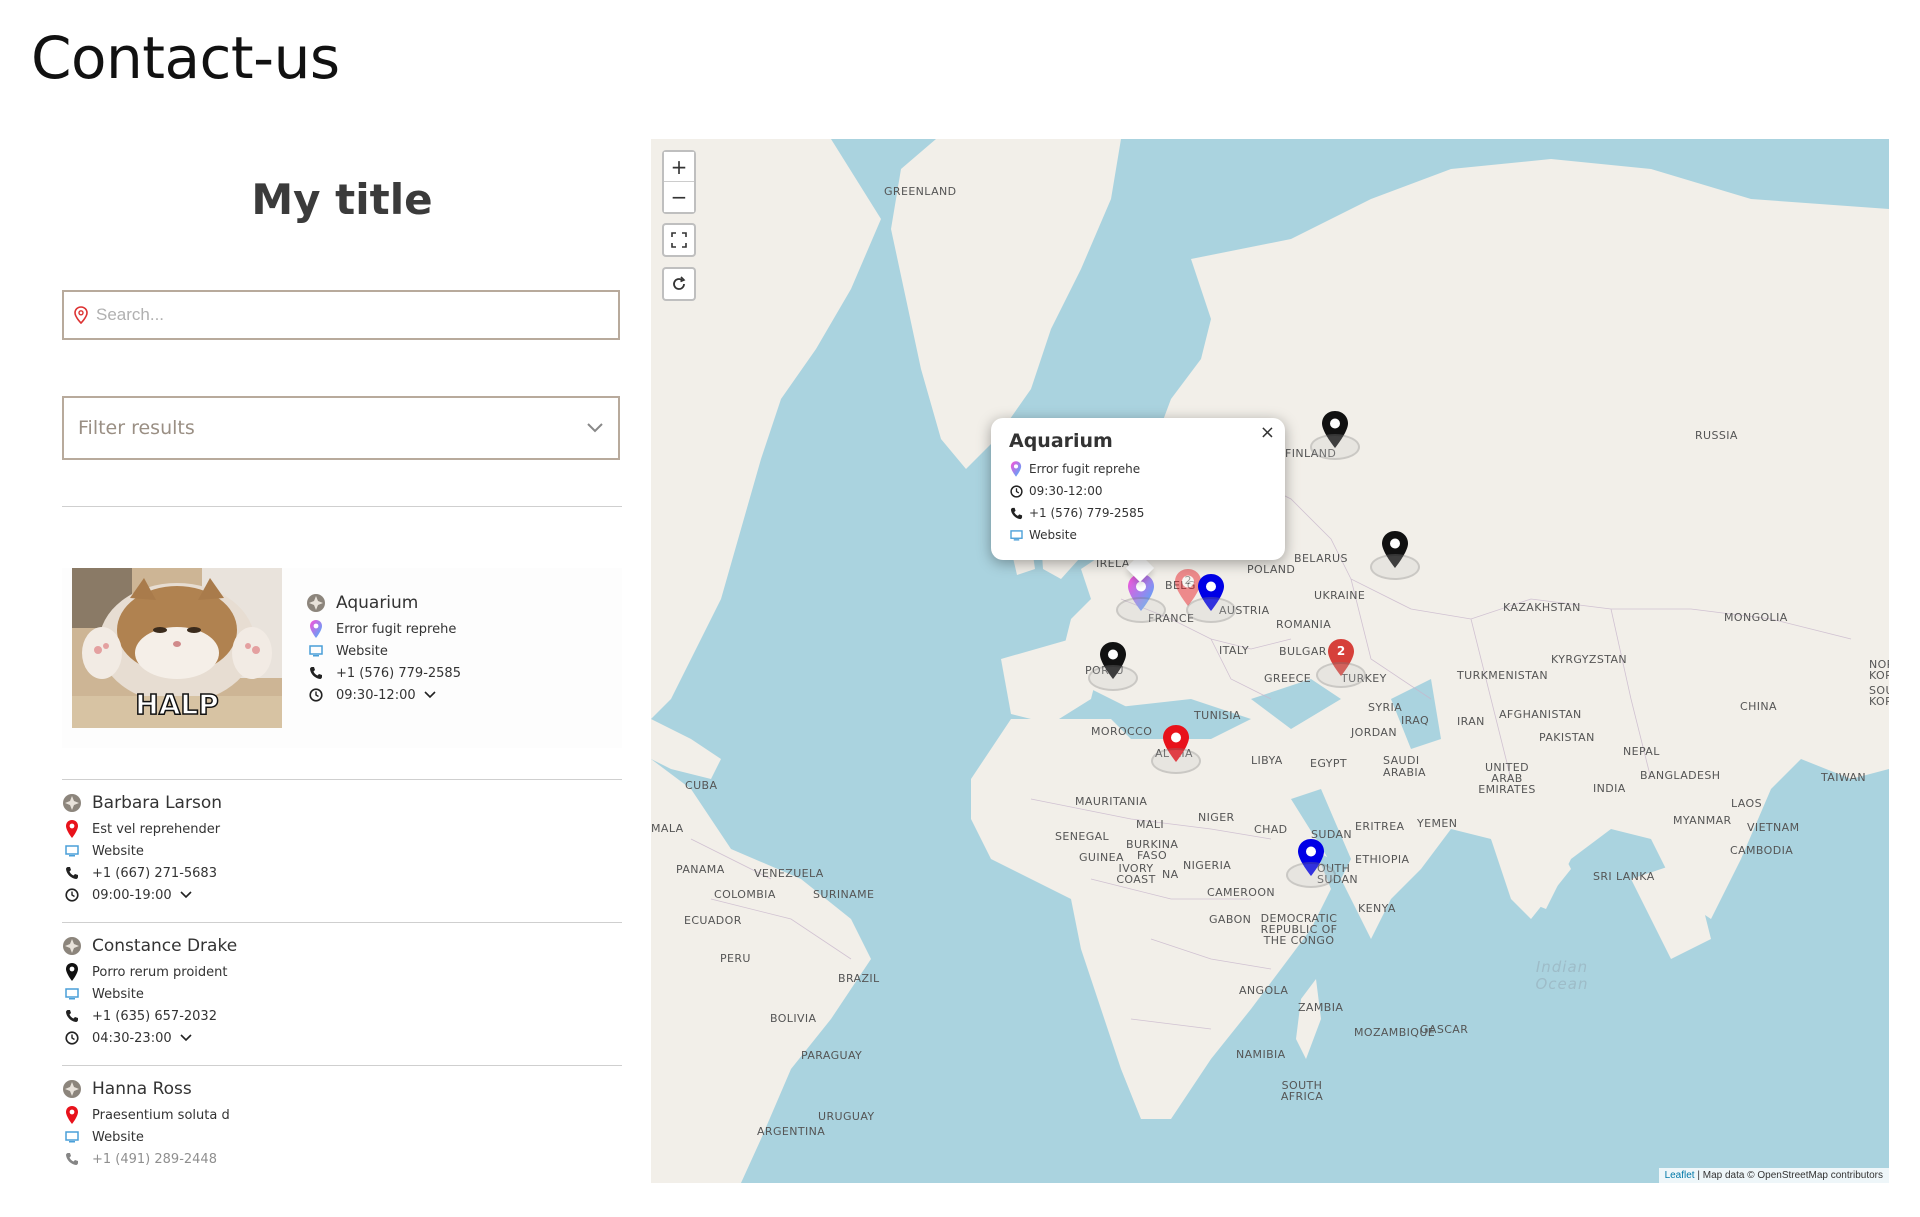 This screenshot has height=1217, width=1920. Describe the element at coordinates (1321, 558) in the screenshot. I see `map-label: BELARUS` at that location.